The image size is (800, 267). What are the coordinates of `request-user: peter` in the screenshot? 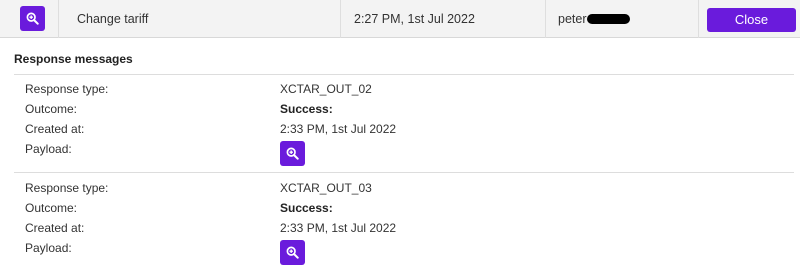 It's located at (594, 19).